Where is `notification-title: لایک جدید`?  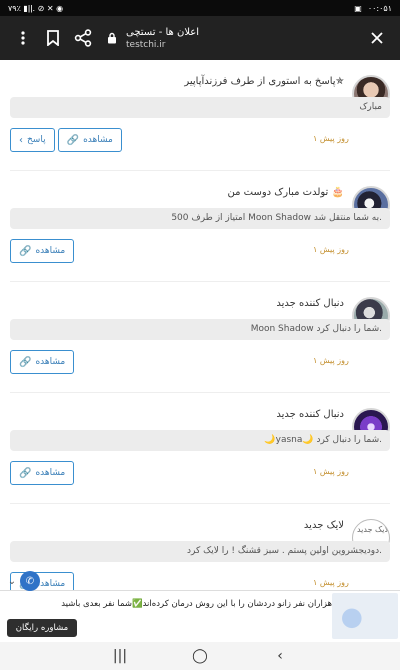
notification-title: لایک جدید is located at coordinates (323, 525).